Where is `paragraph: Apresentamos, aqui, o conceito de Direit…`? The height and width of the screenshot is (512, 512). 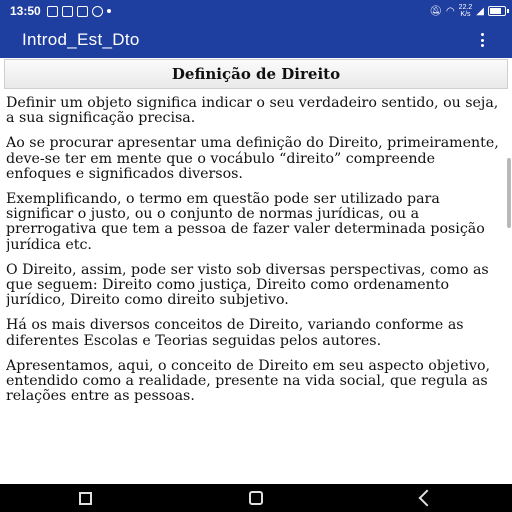 paragraph: Apresentamos, aqui, o conceito de Direit… is located at coordinates (248, 381).